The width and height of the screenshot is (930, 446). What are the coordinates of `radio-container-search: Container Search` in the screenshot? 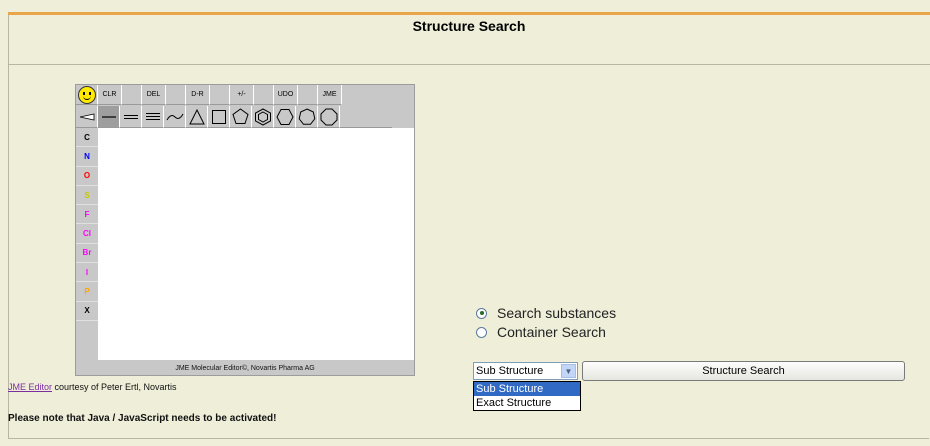 It's located at (541, 332).